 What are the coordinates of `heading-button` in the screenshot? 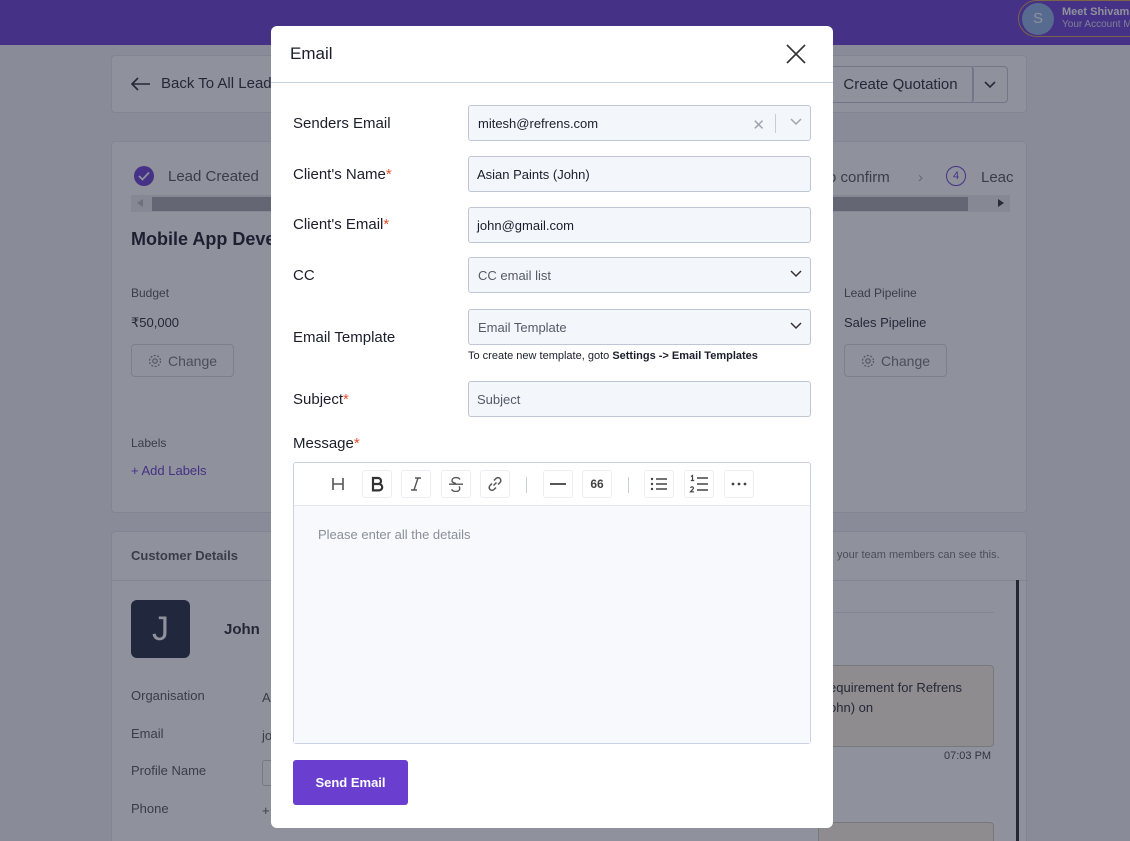 It's located at (338, 484).